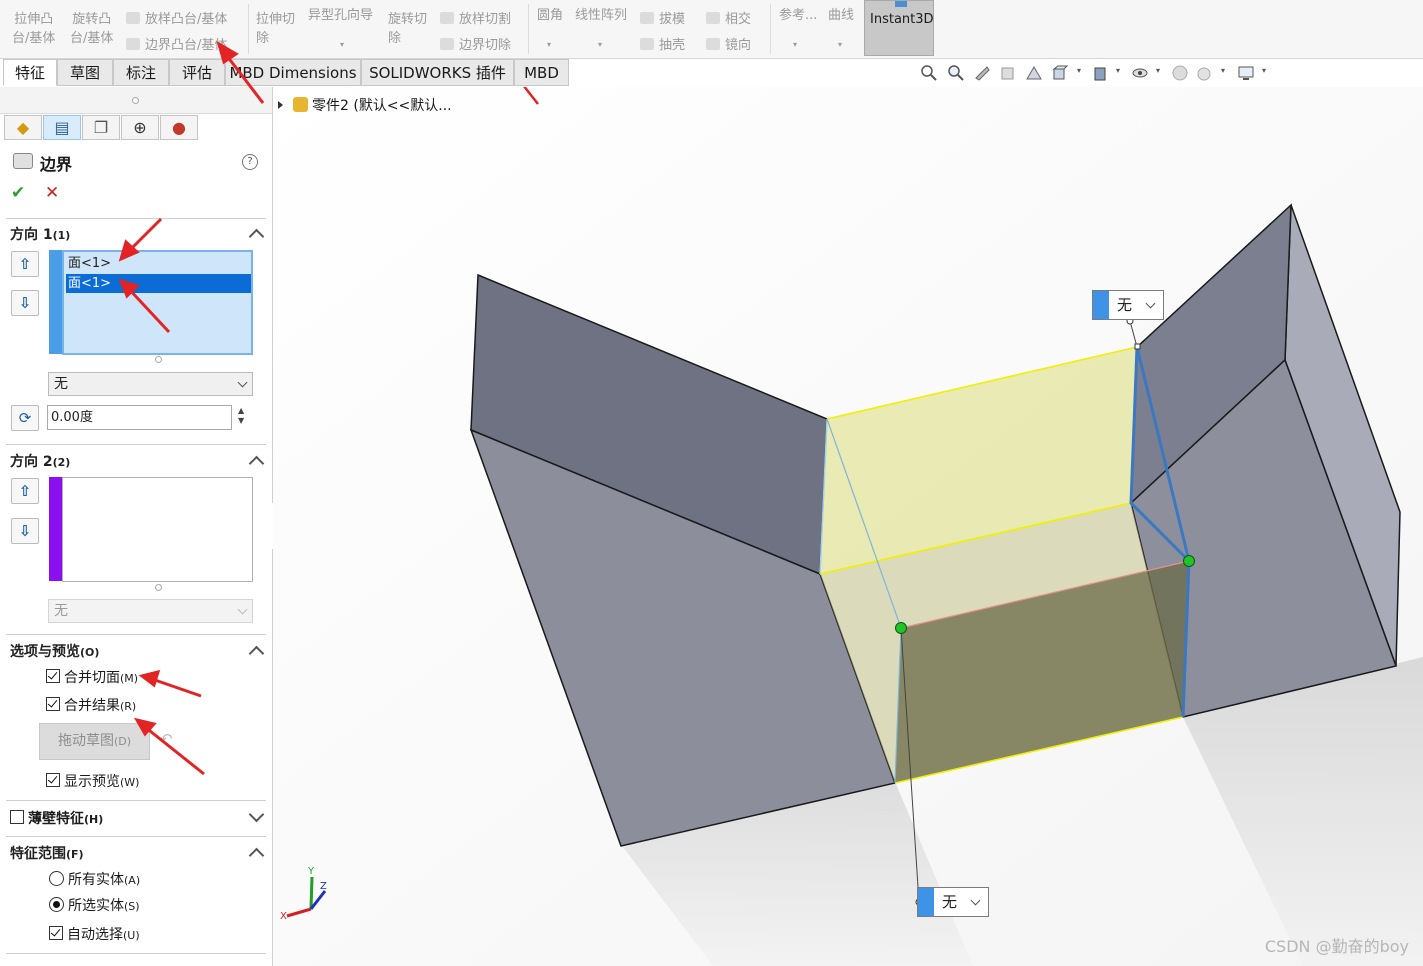 The width and height of the screenshot is (1423, 966). I want to click on property-manager-tab: ▤, so click(62, 127).